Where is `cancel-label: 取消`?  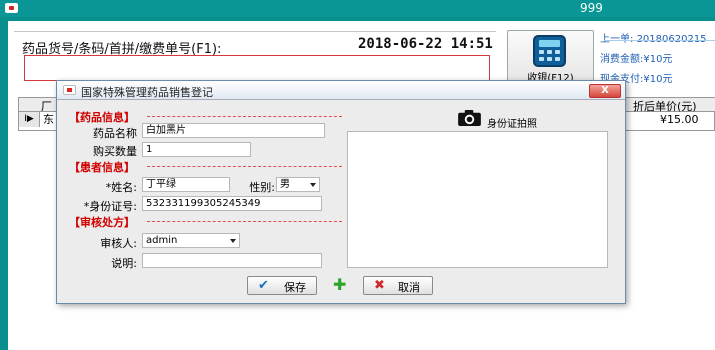
cancel-label: 取消 is located at coordinates (409, 287).